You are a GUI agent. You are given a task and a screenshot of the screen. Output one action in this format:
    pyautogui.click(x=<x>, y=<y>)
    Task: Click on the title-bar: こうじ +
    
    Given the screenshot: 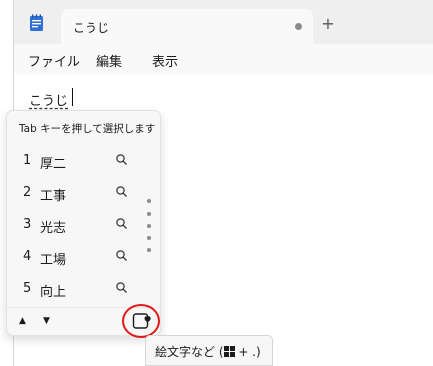 What is the action you would take?
    pyautogui.click(x=223, y=22)
    